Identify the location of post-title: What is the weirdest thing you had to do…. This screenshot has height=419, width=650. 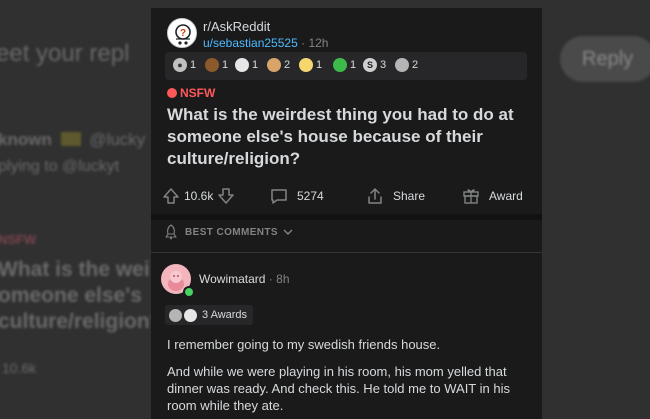
(349, 137).